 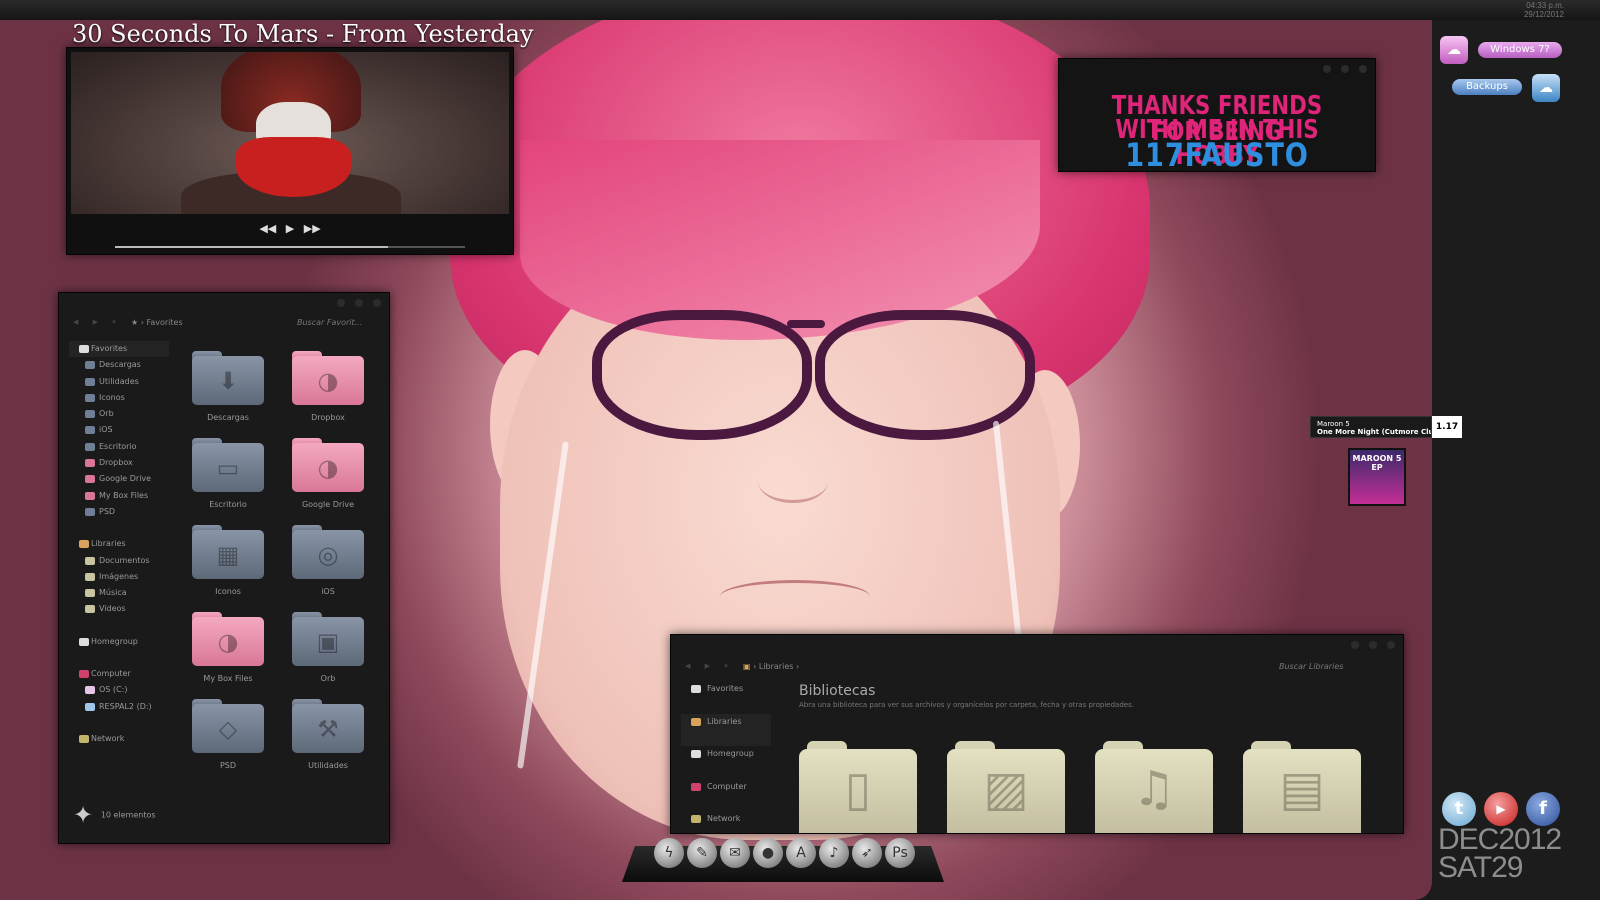 What do you see at coordinates (119, 430) in the screenshot?
I see `sidebar-item: iOS` at bounding box center [119, 430].